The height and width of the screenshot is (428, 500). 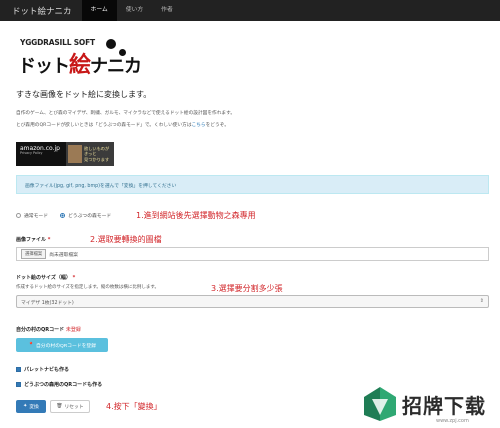 I want to click on file-input: 選擇檔案 尚未選取檔案, so click(x=252, y=254).